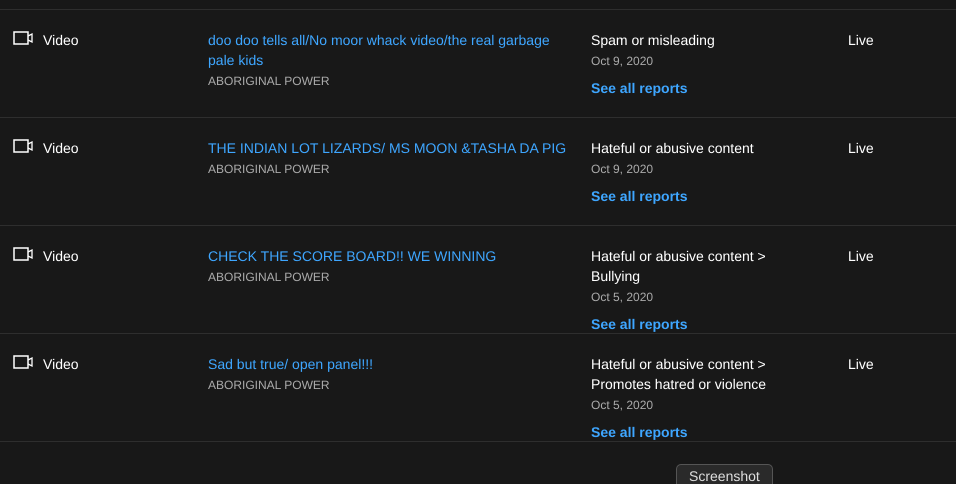 The image size is (956, 484). Describe the element at coordinates (679, 374) in the screenshot. I see `report-reason: Hateful or abusive content > Promotes hatred or violence` at that location.